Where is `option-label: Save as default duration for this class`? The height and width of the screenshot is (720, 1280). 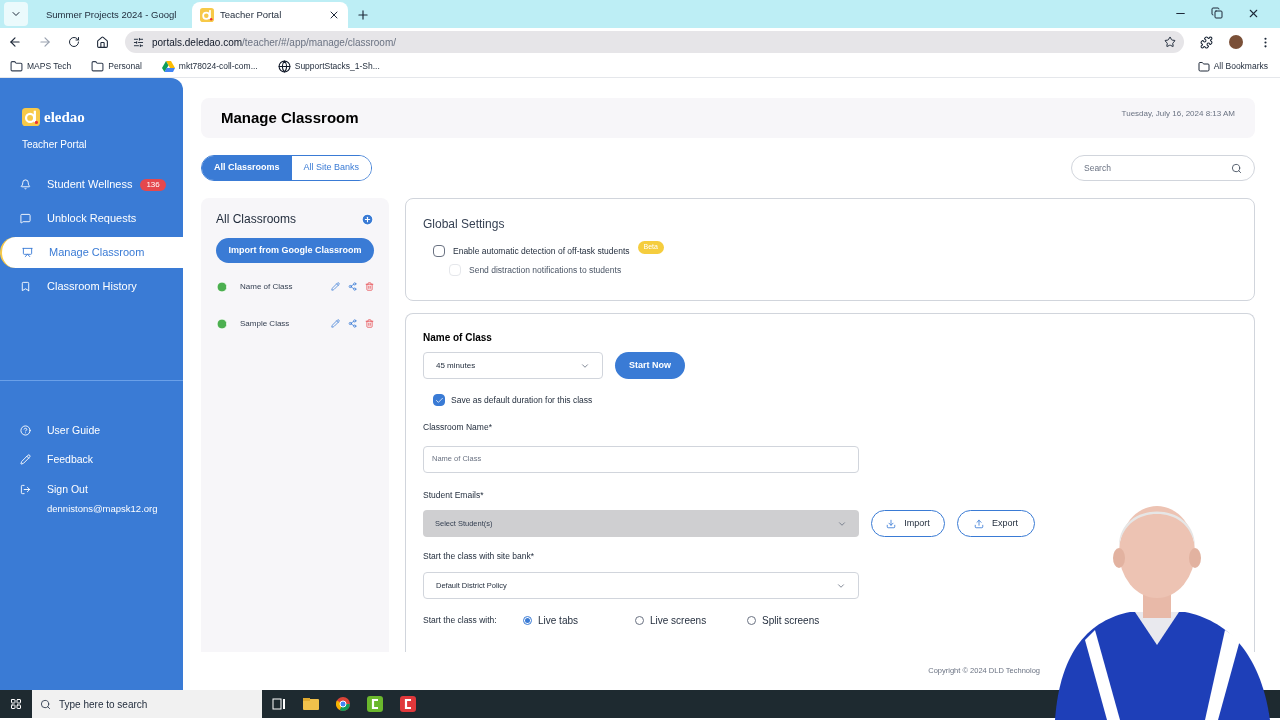
option-label: Save as default duration for this class is located at coordinates (522, 400).